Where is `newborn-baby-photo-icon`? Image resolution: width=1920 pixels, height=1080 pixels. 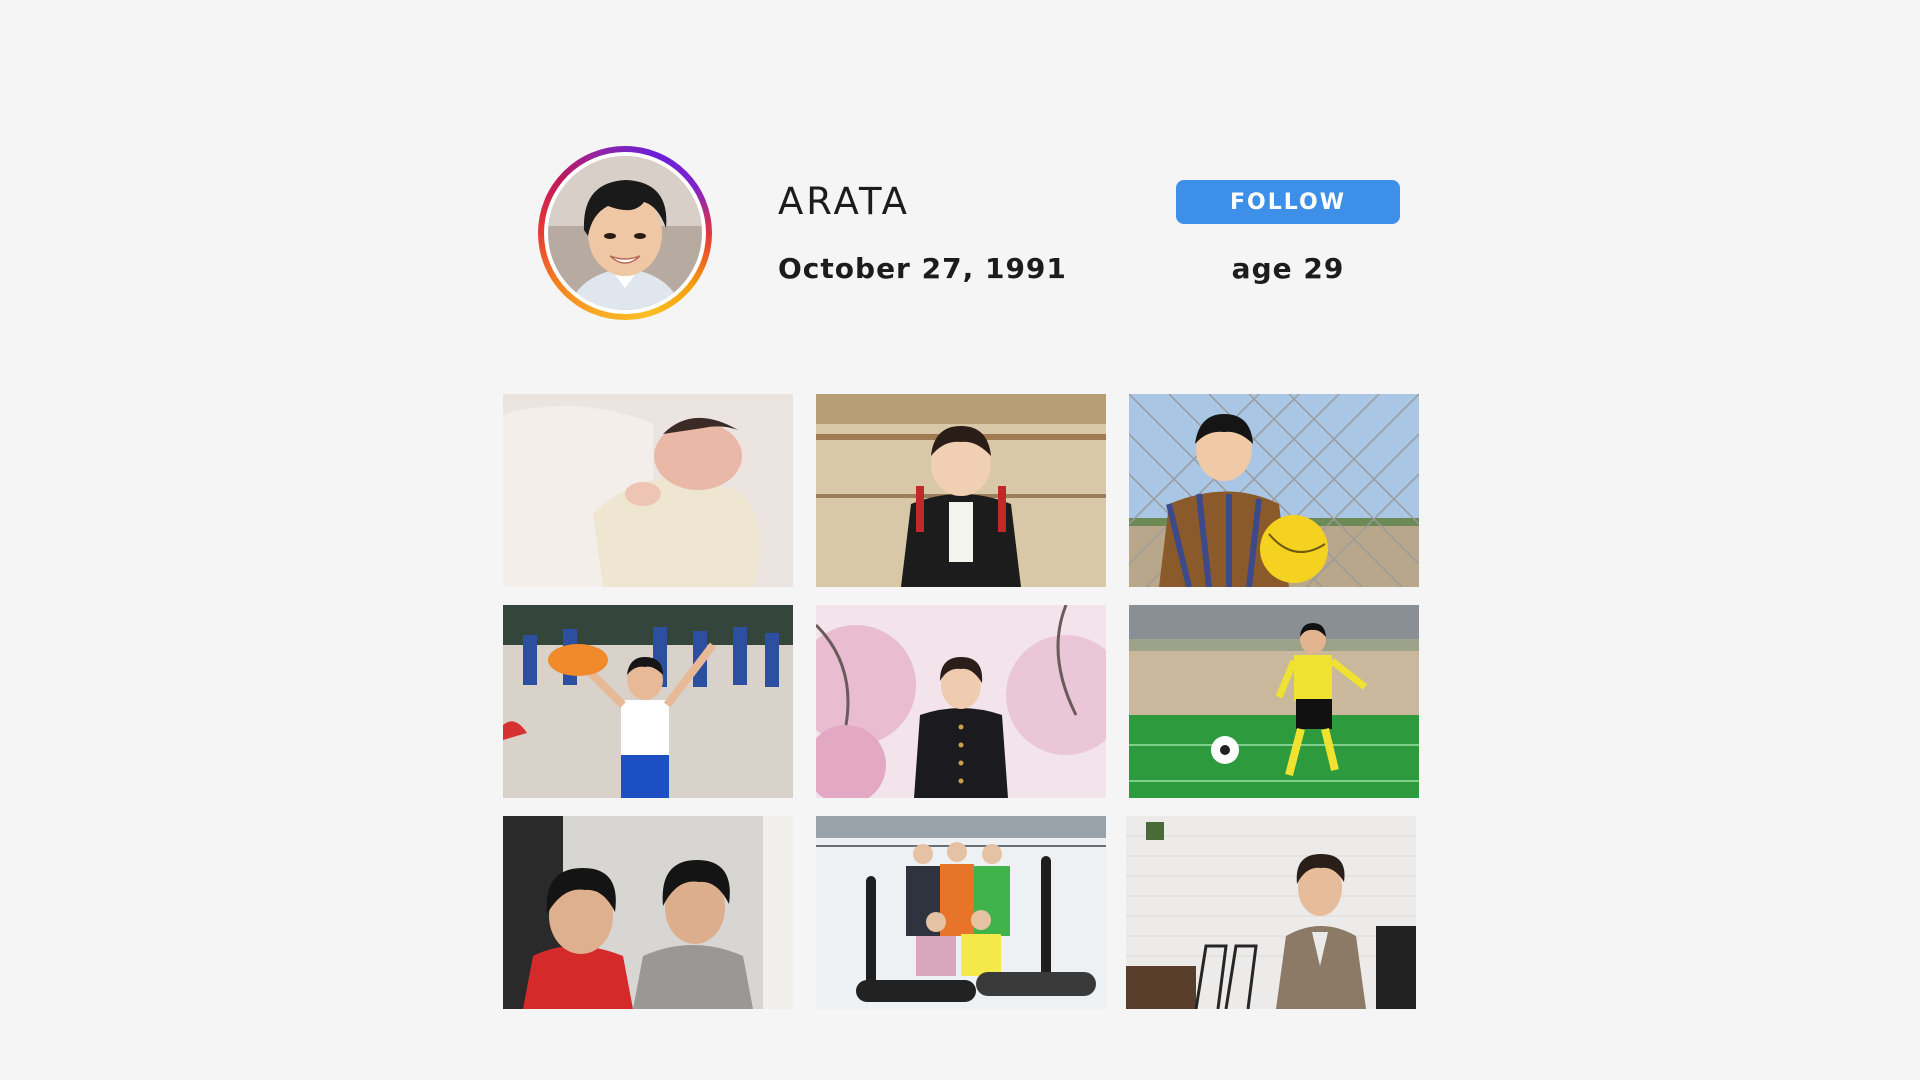
newborn-baby-photo-icon is located at coordinates (648, 490).